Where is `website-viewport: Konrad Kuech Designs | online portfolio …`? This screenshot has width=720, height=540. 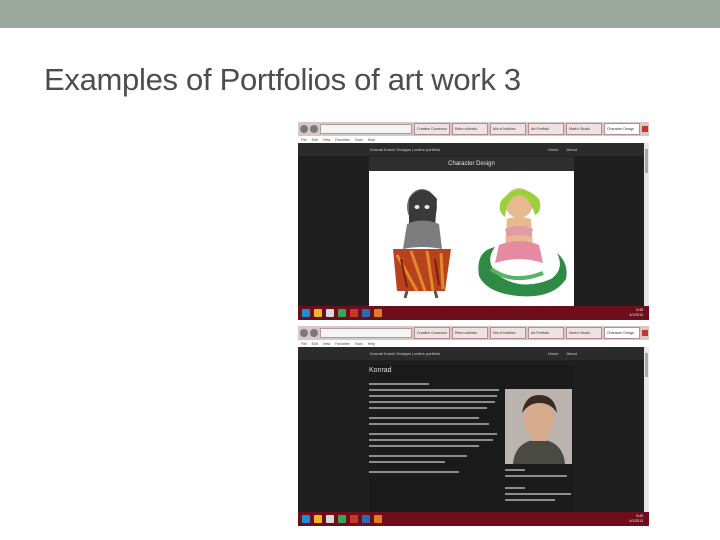 website-viewport: Konrad Kuech Designs | online portfolio … is located at coordinates (473, 225).